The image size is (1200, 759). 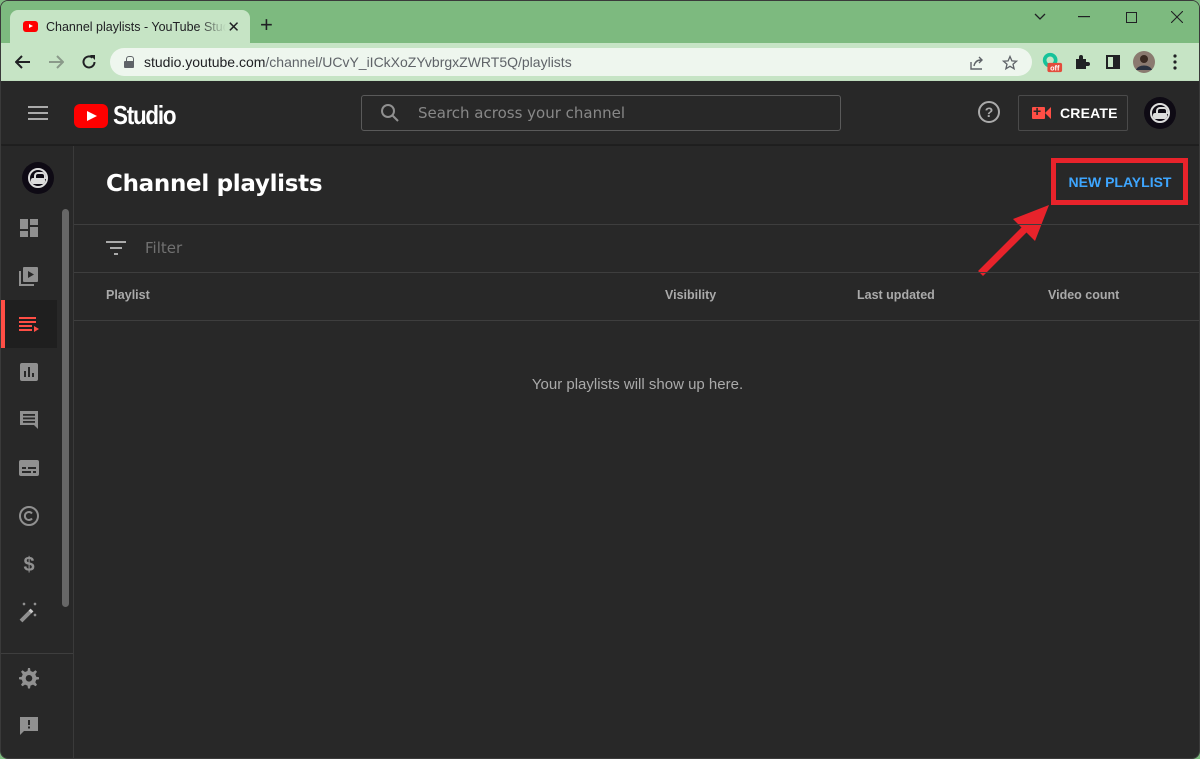 I want to click on hamburger-menu-icon, so click(x=38, y=113).